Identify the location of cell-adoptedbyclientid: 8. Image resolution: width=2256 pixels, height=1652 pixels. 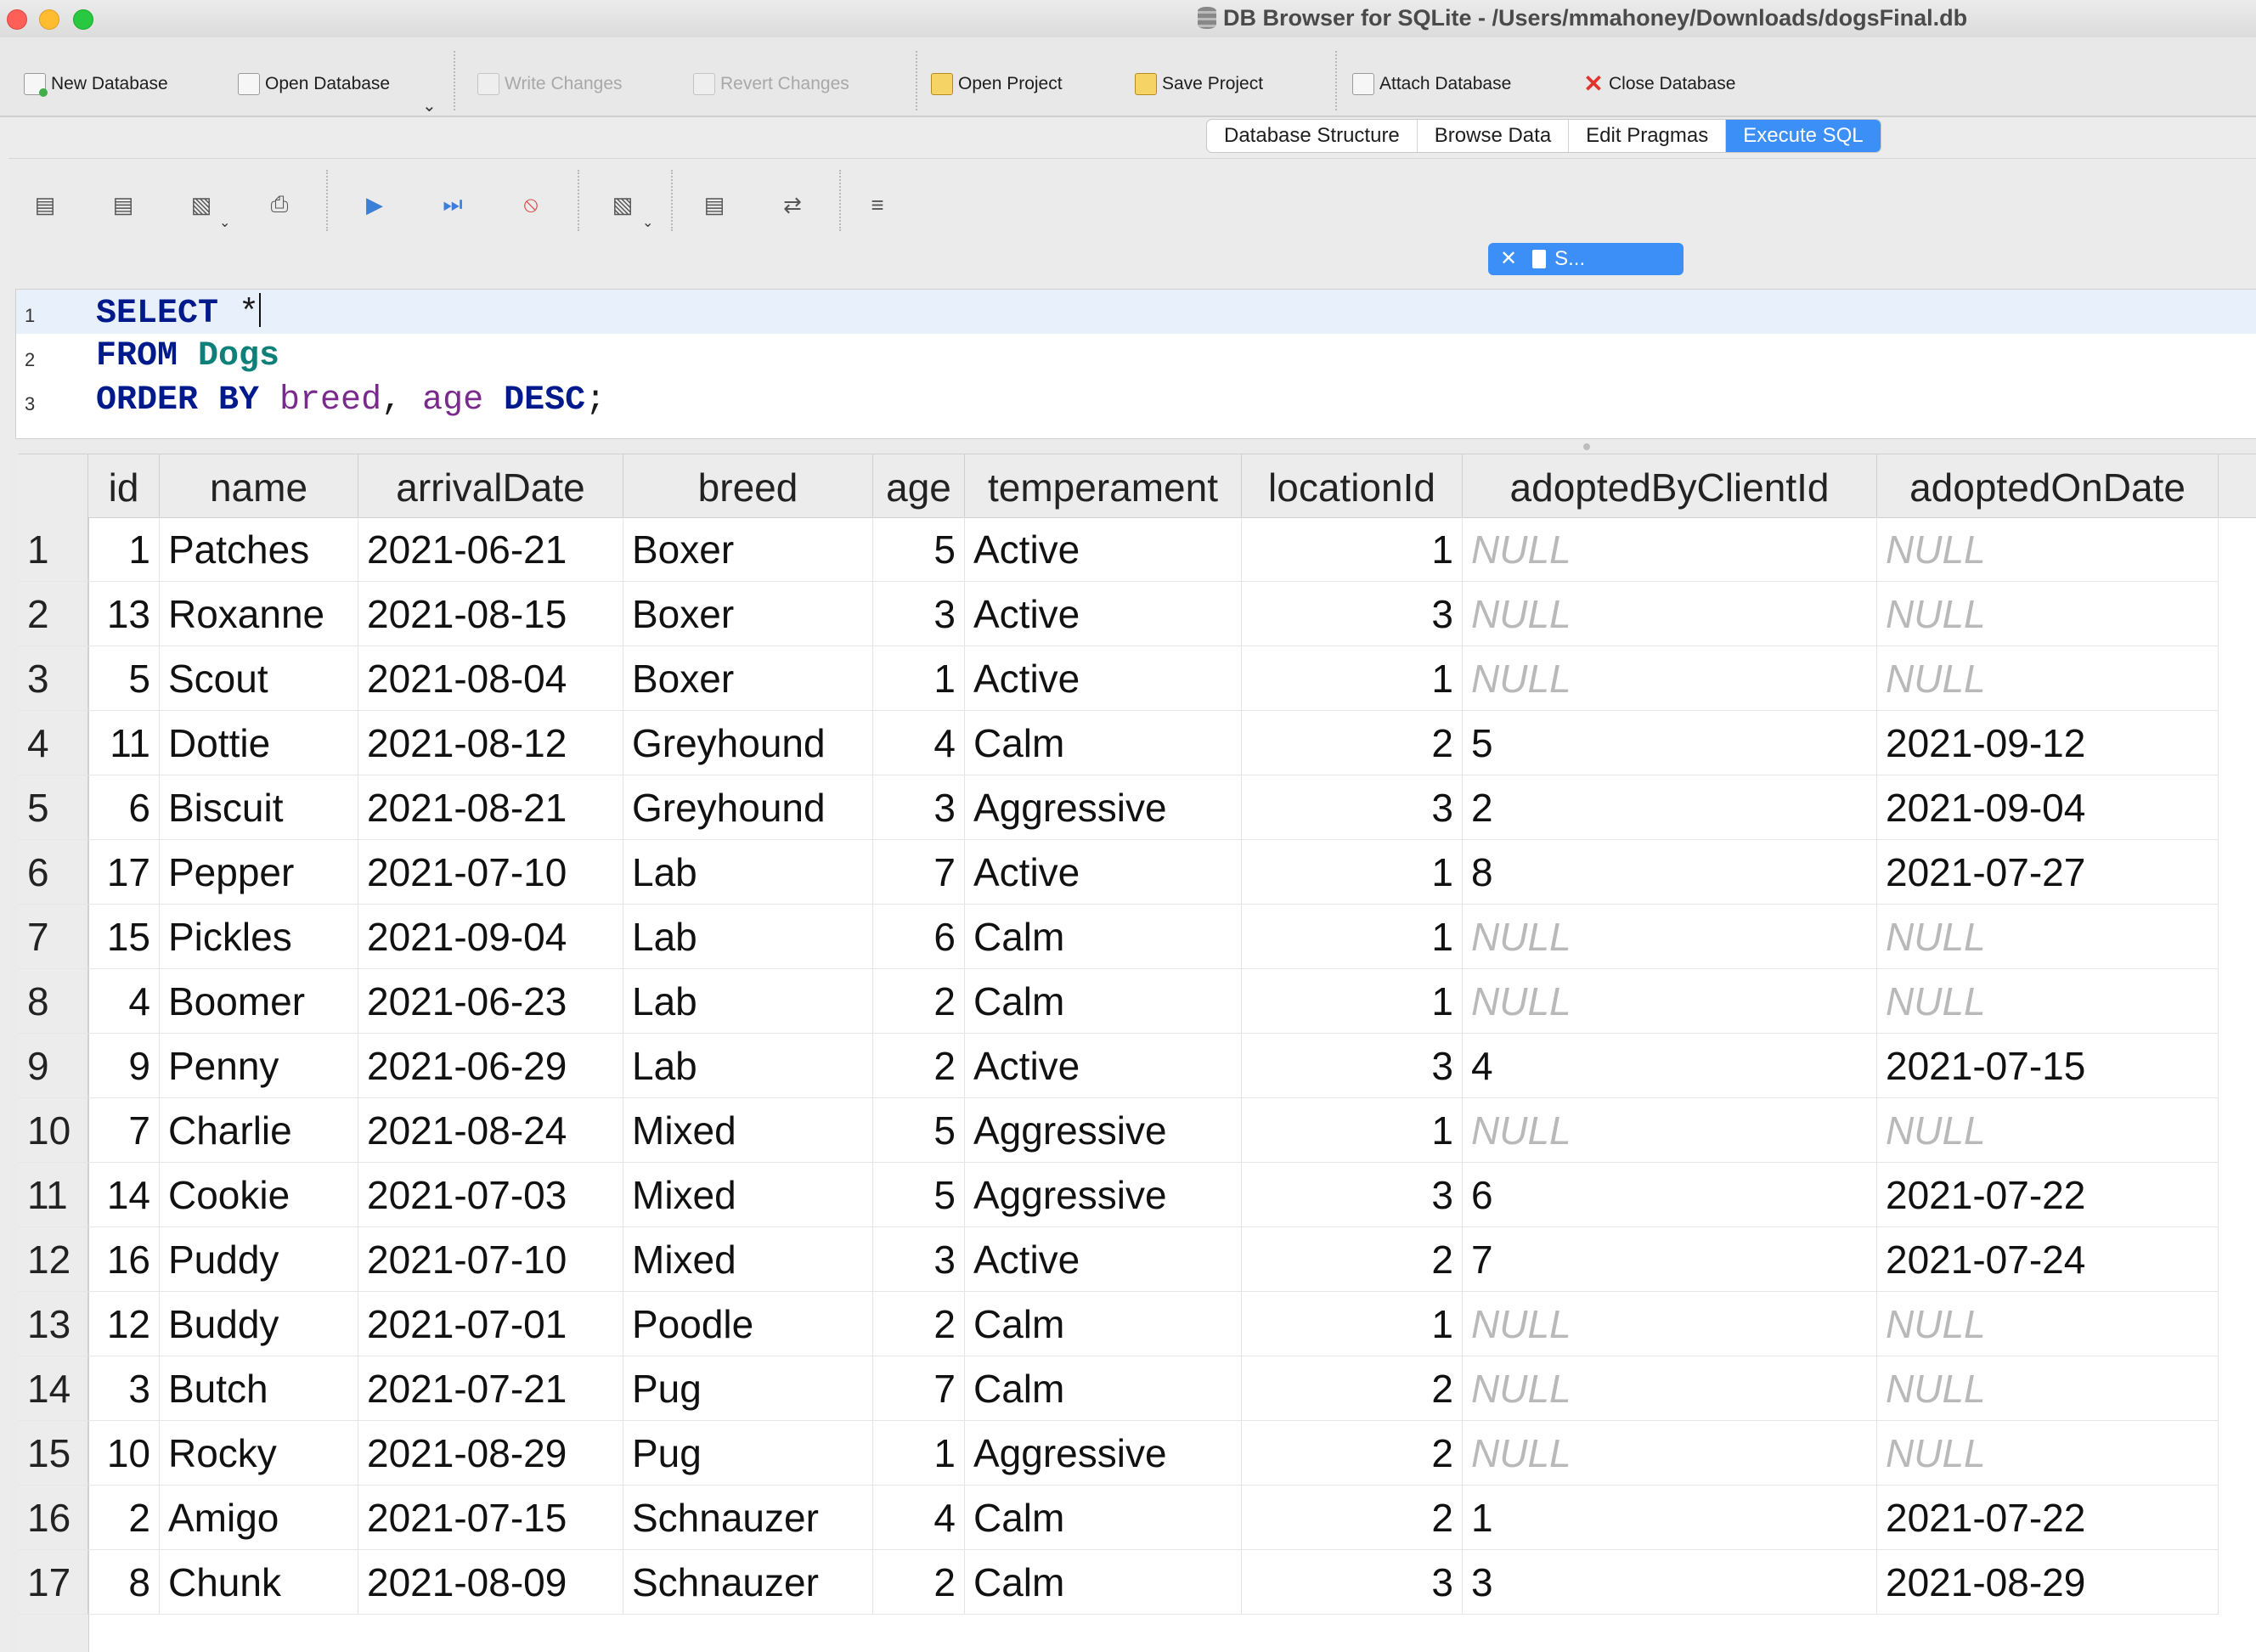
(1670, 872).